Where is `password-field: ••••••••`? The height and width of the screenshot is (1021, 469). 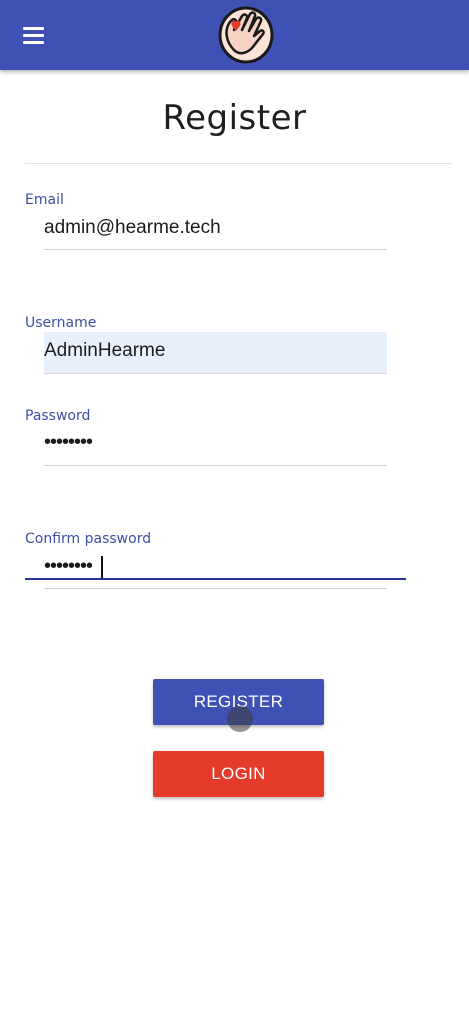
password-field: •••••••• is located at coordinates (68, 442).